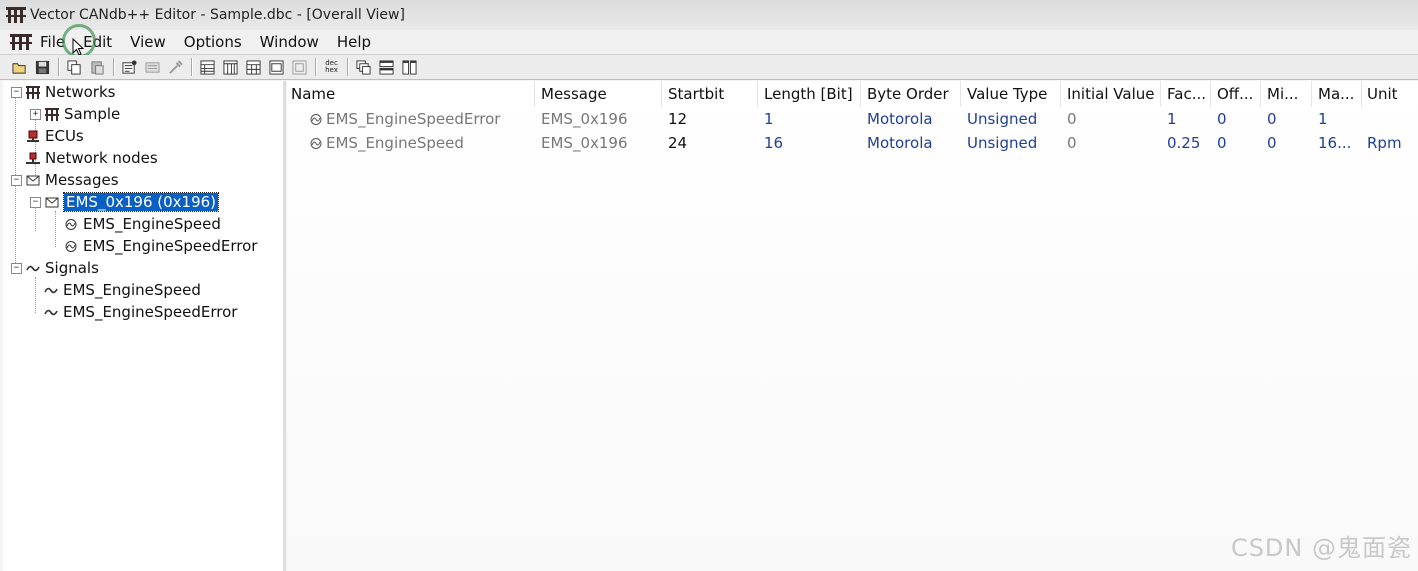 The image size is (1418, 571). I want to click on menu-view: View, so click(148, 42).